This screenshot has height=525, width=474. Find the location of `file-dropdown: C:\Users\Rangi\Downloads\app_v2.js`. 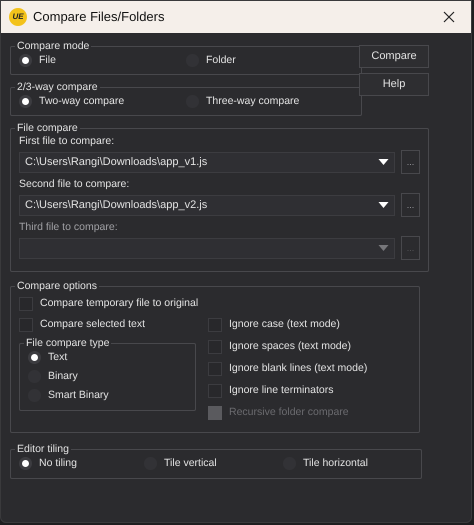

file-dropdown: C:\Users\Rangi\Downloads\app_v2.js is located at coordinates (207, 205).